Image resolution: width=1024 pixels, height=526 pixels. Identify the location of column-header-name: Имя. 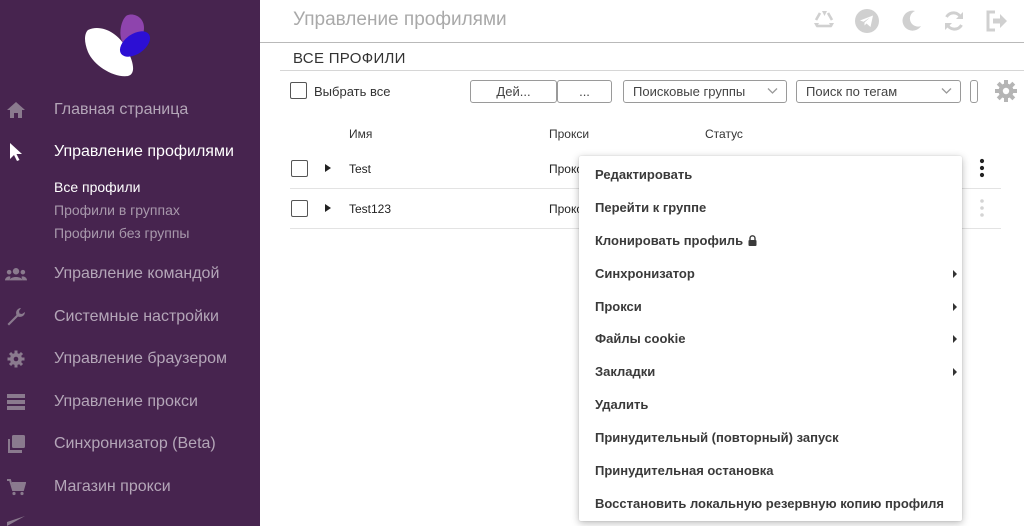
(360, 134).